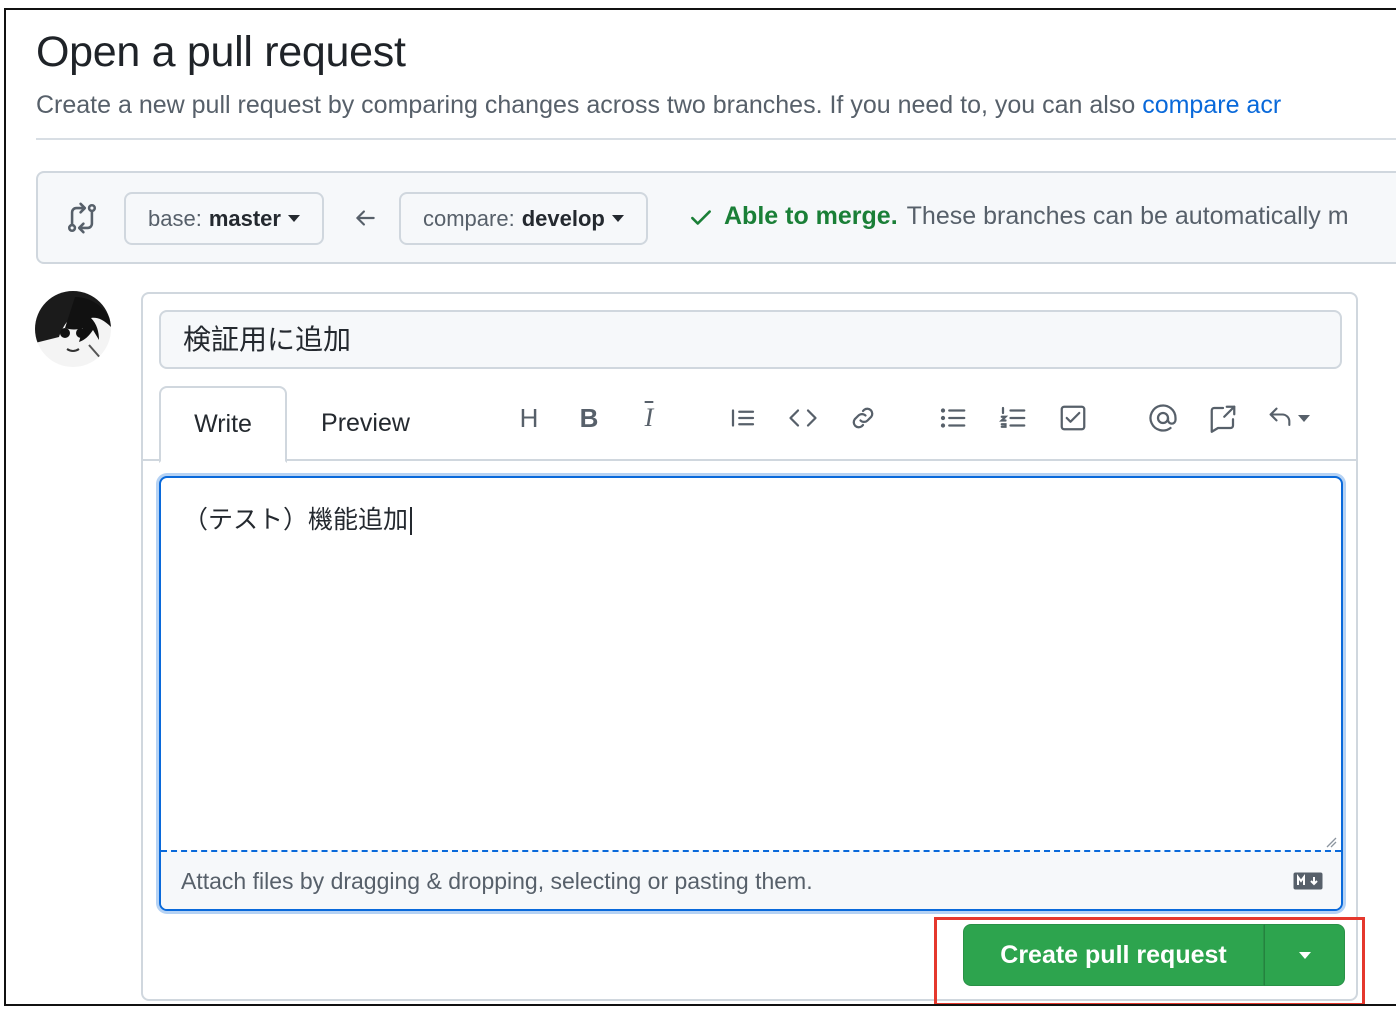 This screenshot has height=1019, width=1400. What do you see at coordinates (1113, 955) in the screenshot?
I see `create-pull-request-button: Create pull request` at bounding box center [1113, 955].